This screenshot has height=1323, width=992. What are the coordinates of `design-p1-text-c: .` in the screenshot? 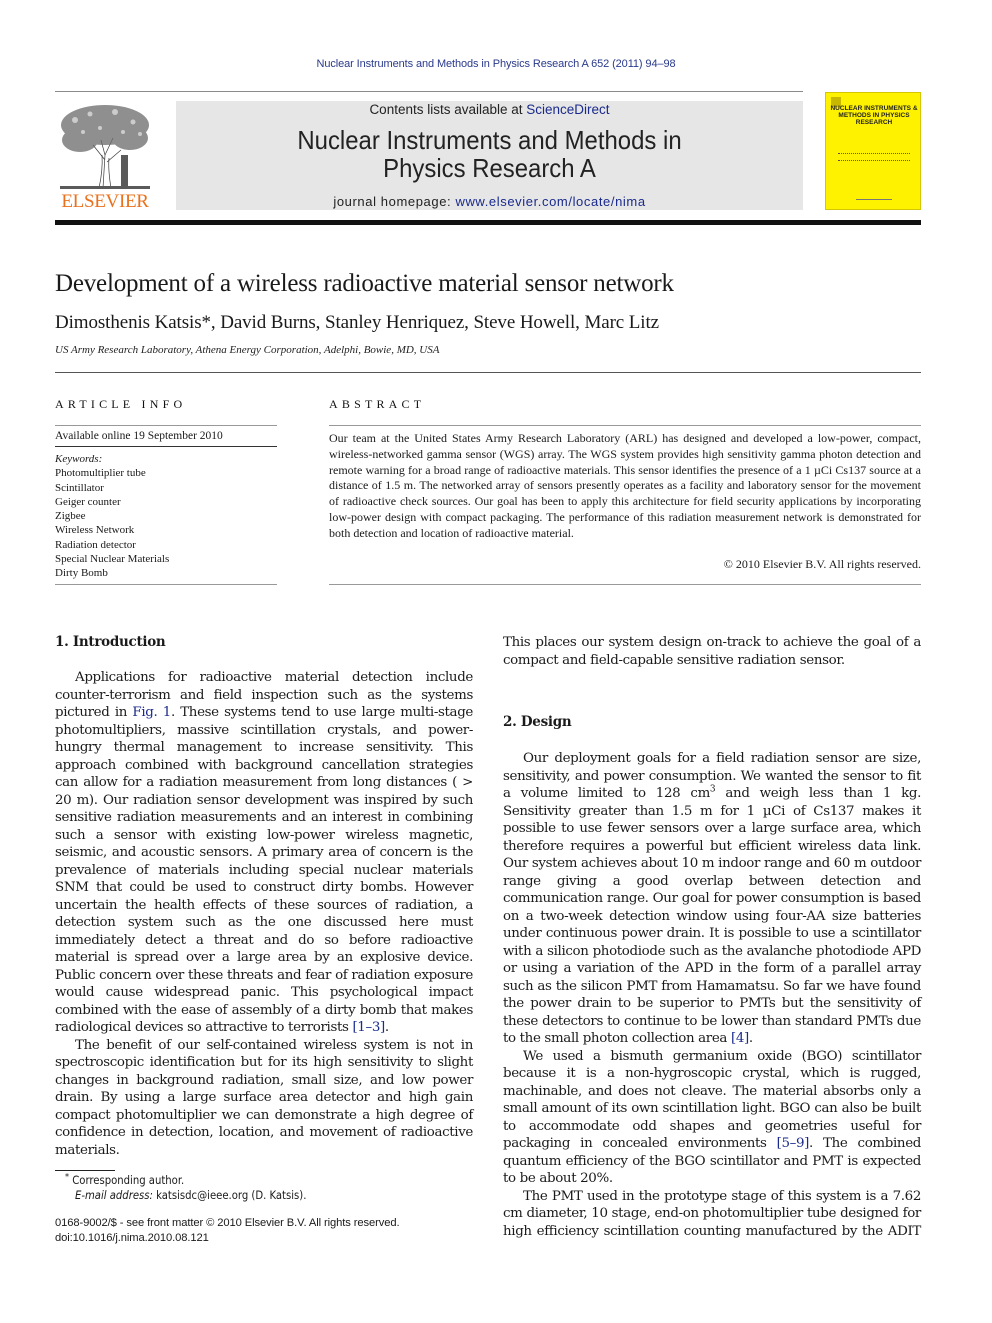 It's located at (750, 1038).